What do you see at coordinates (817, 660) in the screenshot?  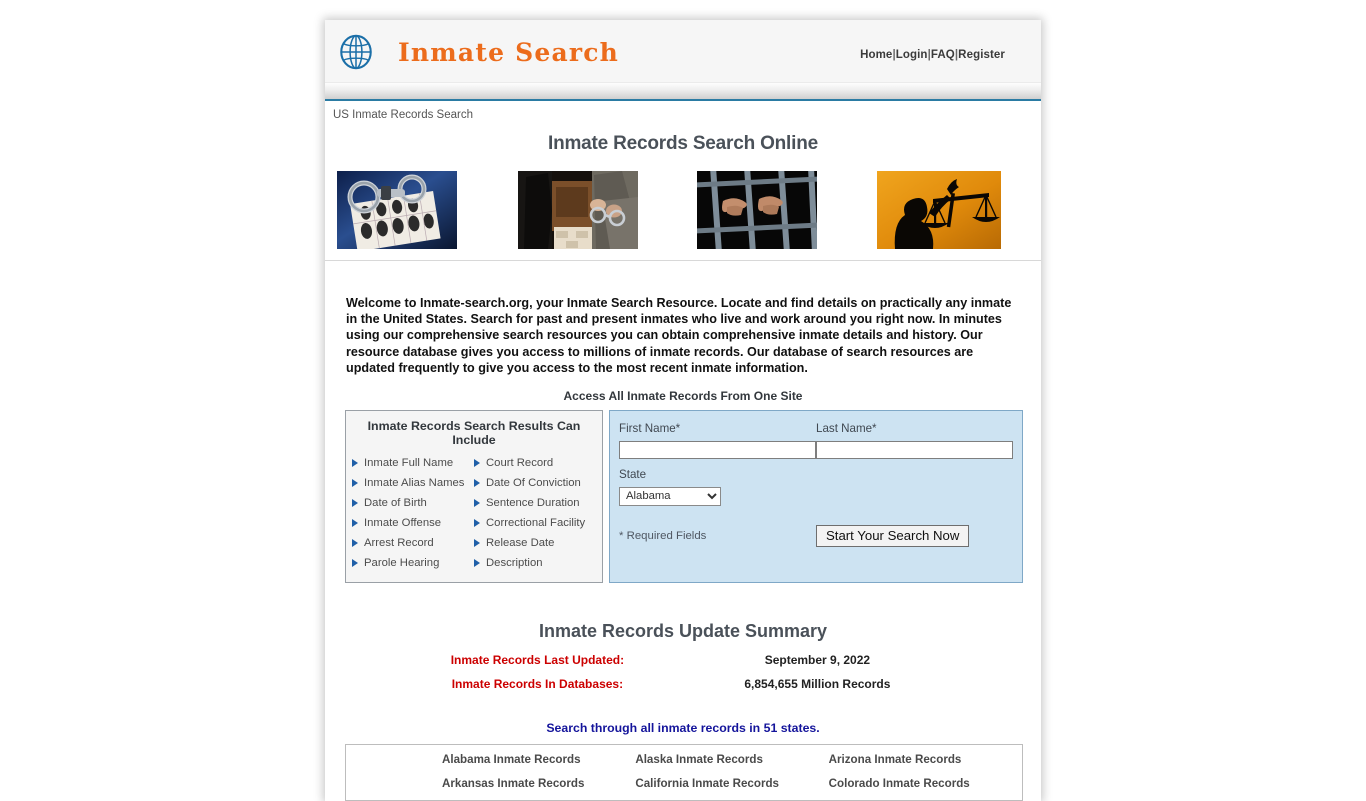 I see `summary-value: September 9, 2022` at bounding box center [817, 660].